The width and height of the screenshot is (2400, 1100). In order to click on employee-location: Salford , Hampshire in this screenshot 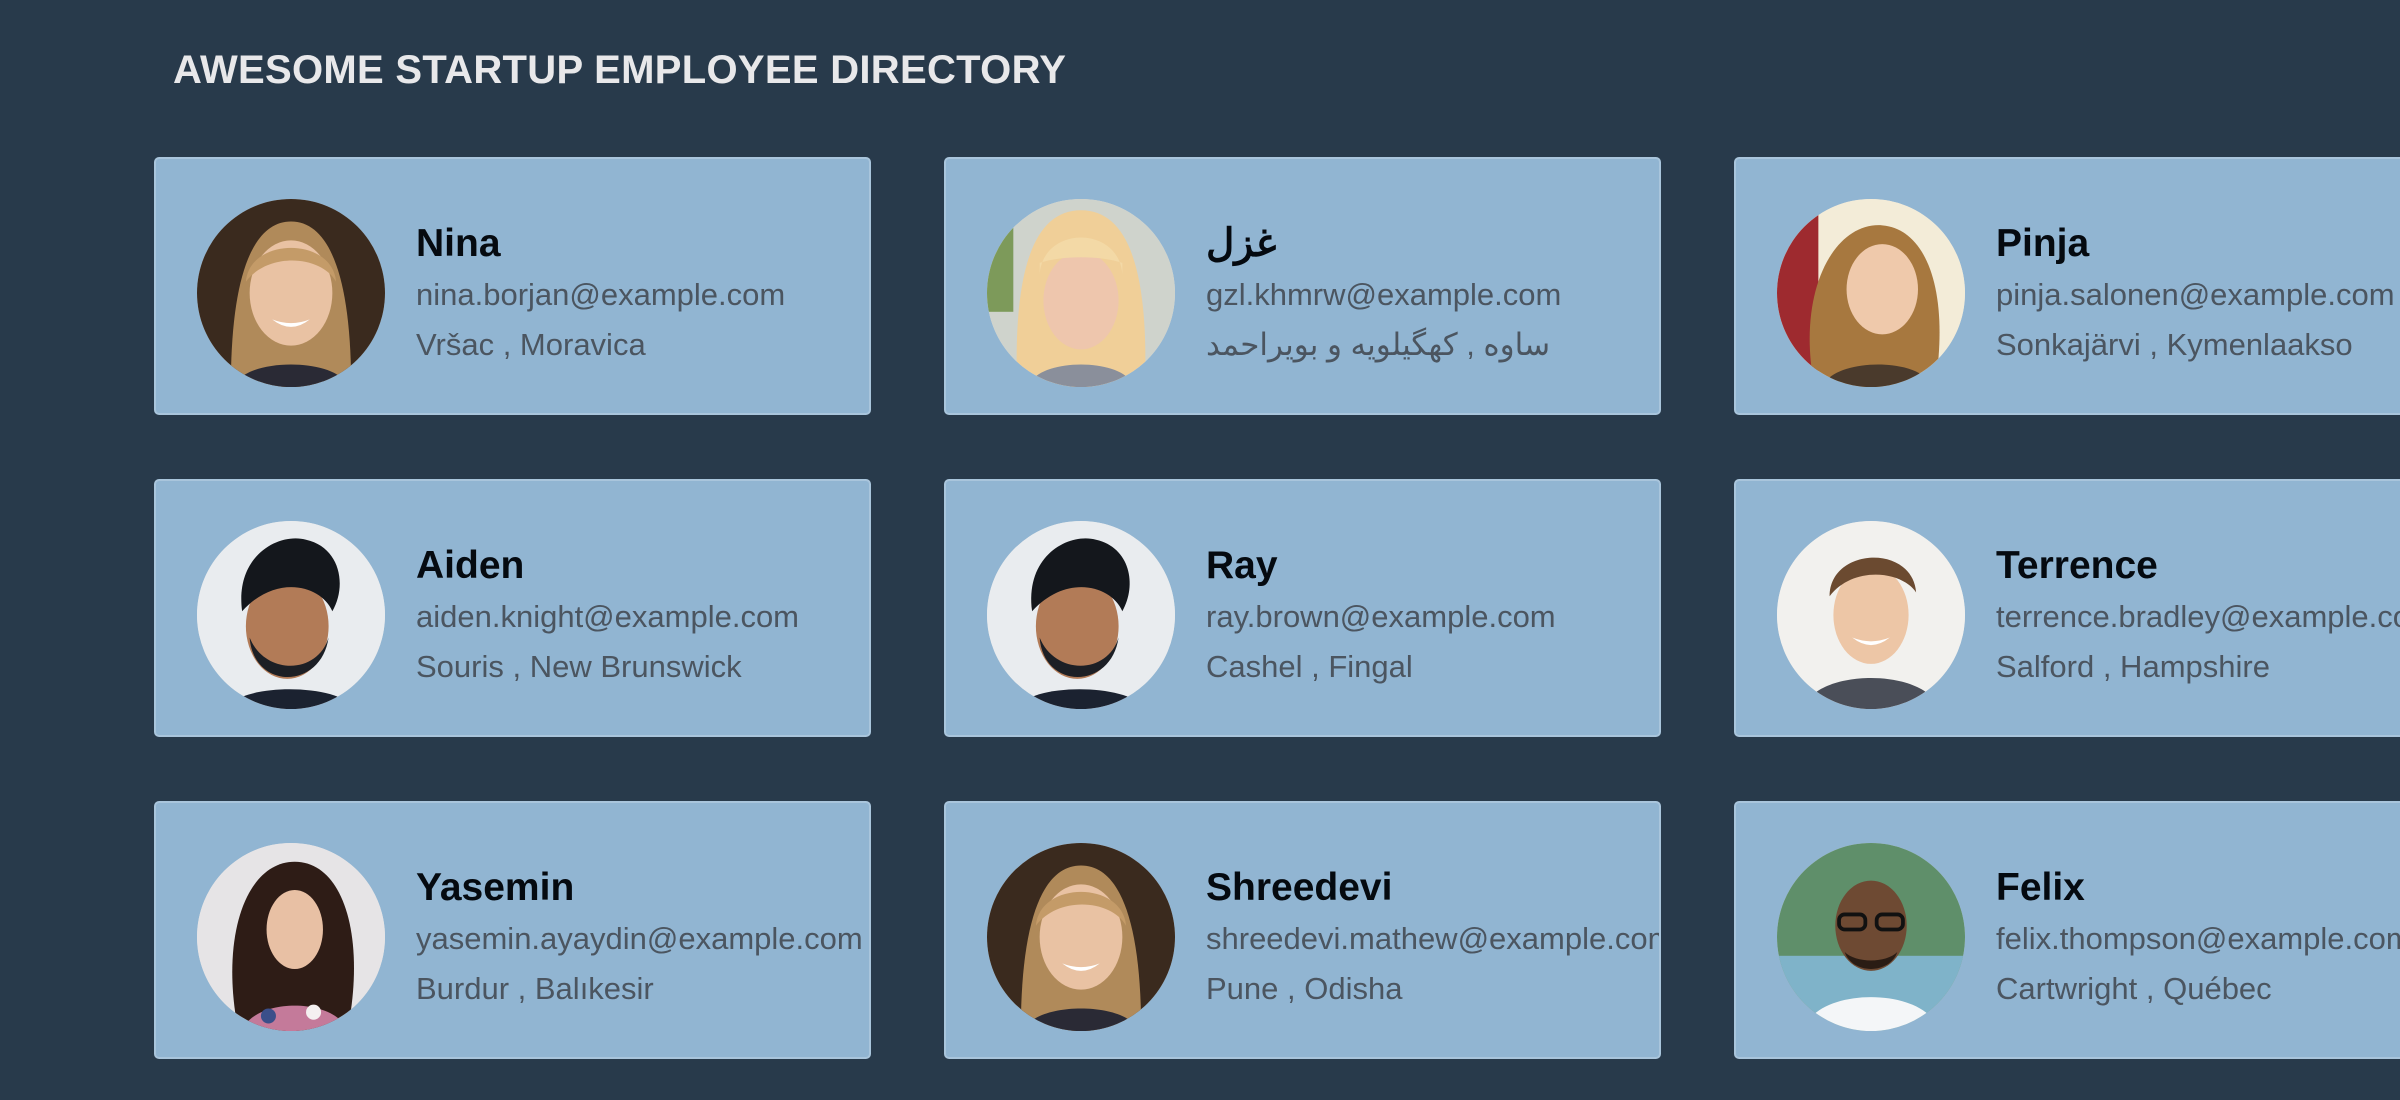, I will do `click(2133, 666)`.